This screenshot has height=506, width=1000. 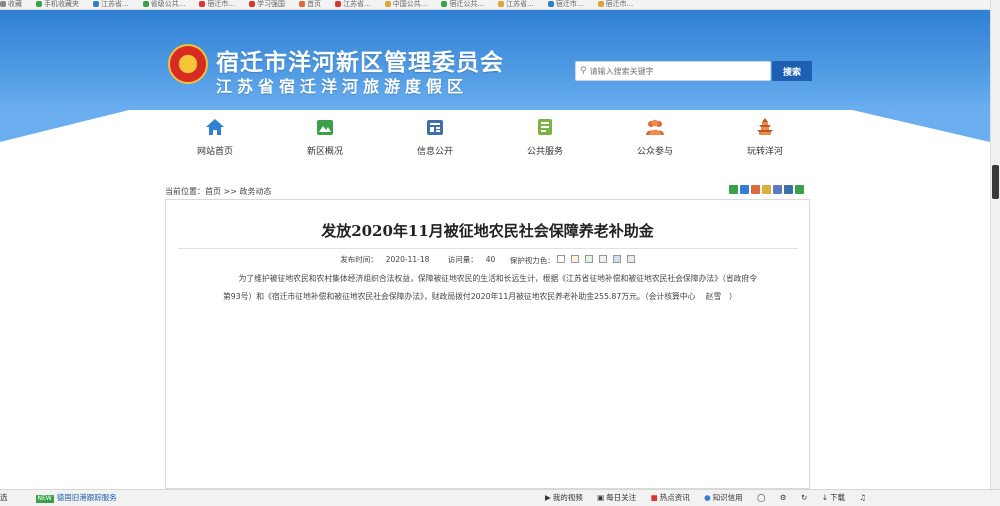 What do you see at coordinates (995, 182) in the screenshot?
I see `scroll-thumb` at bounding box center [995, 182].